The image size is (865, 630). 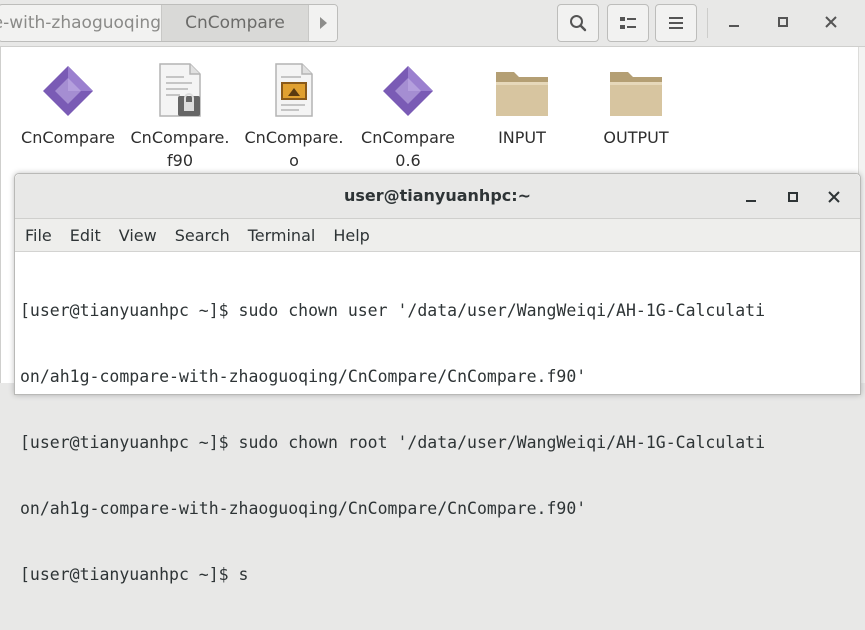 I want to click on file-name-line2: o, so click(x=294, y=160).